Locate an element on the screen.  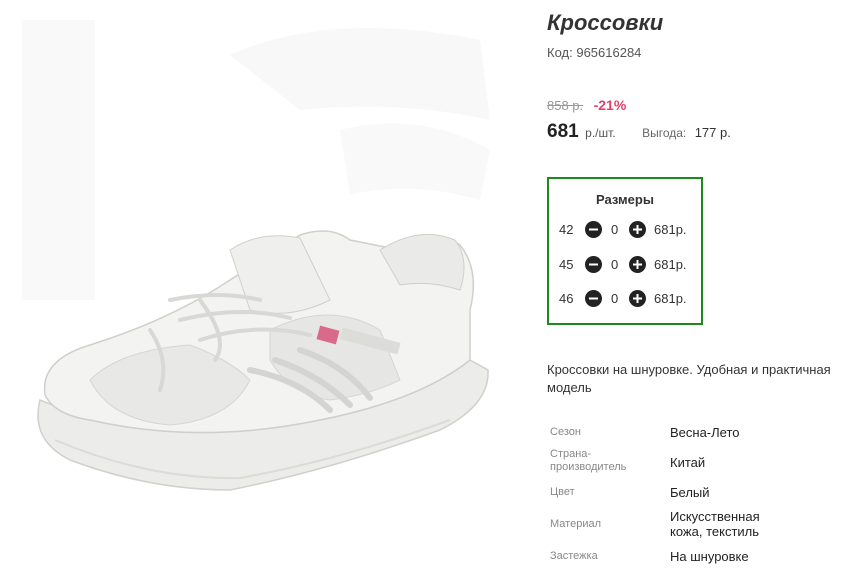
current-price: 681 is located at coordinates (563, 131).